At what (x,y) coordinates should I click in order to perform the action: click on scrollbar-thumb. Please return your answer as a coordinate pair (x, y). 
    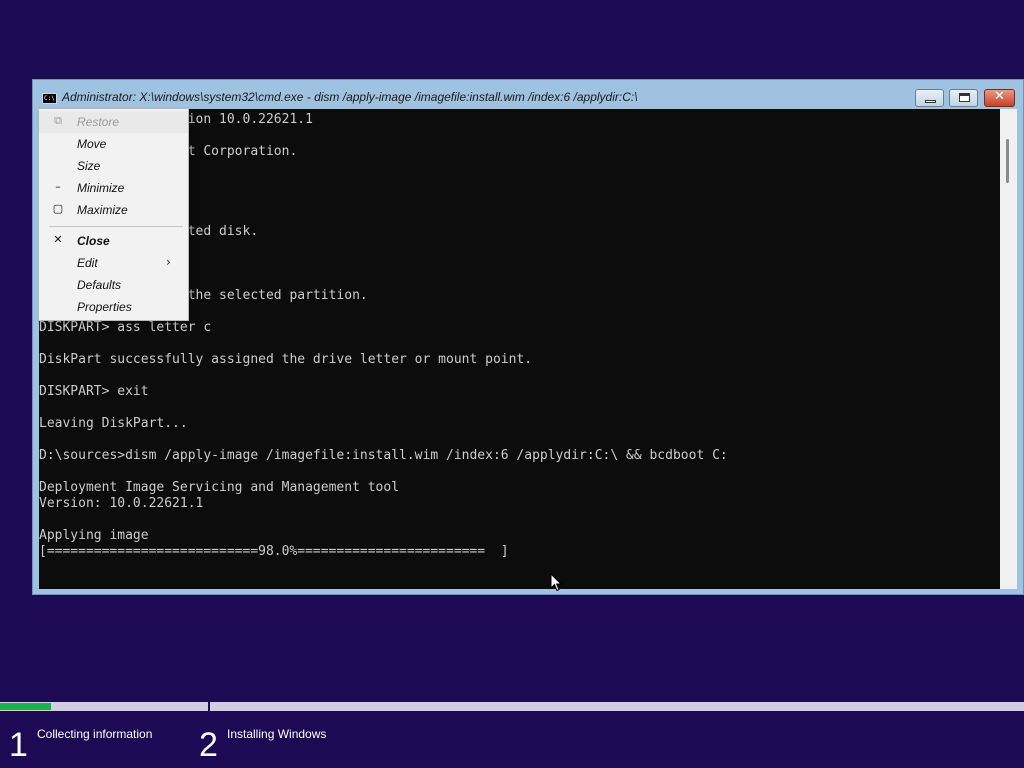
    Looking at the image, I should click on (1007, 161).